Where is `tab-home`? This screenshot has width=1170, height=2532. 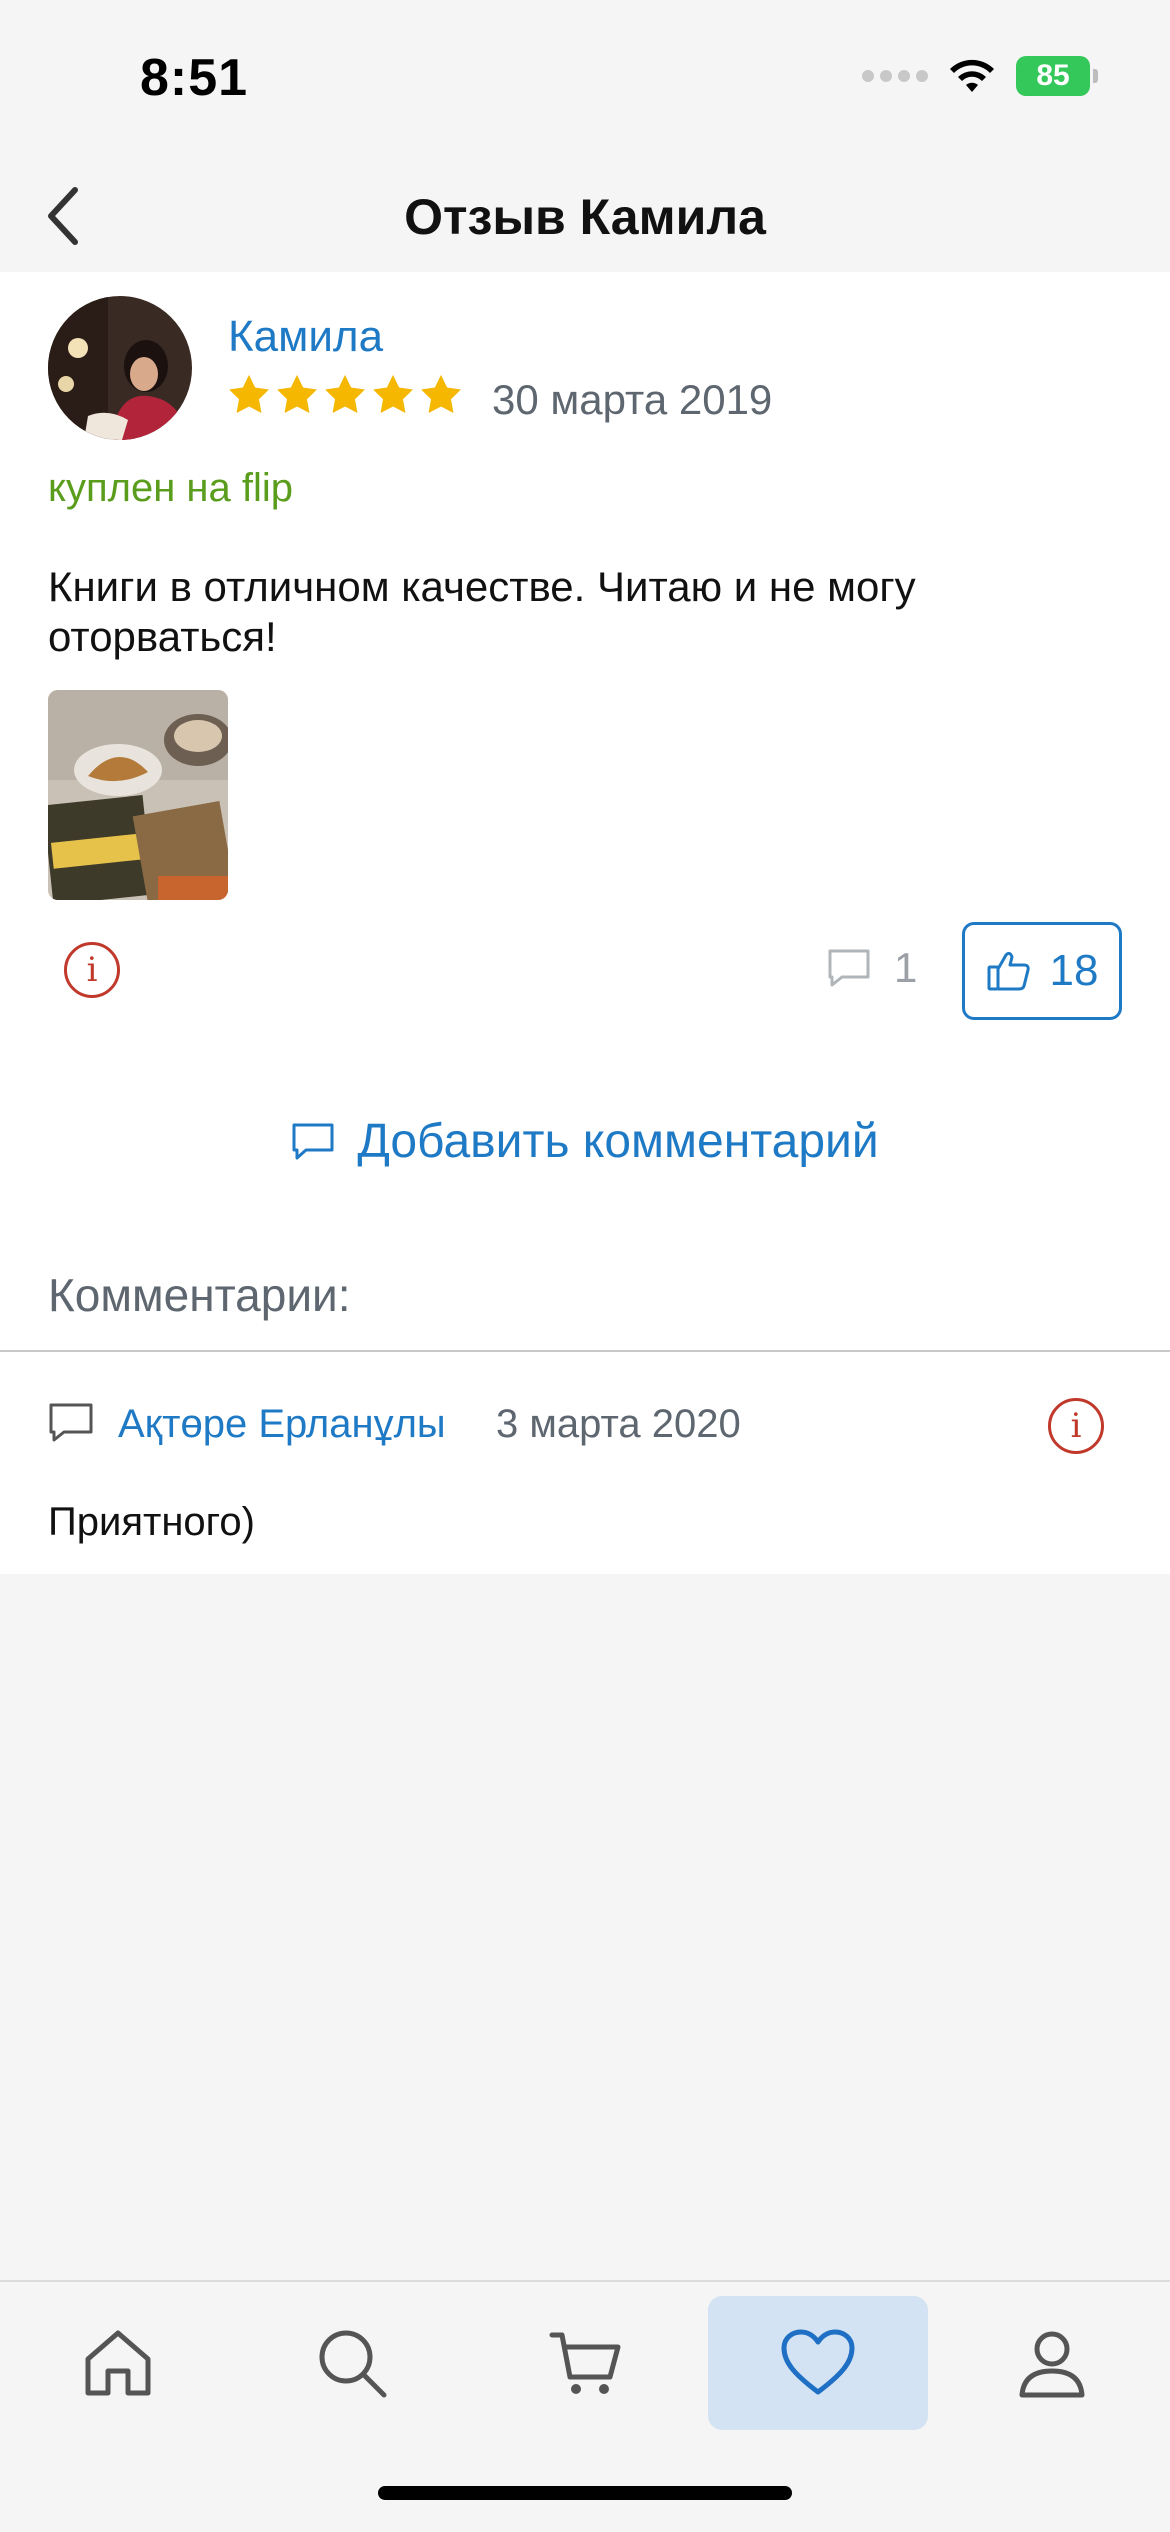
tab-home is located at coordinates (118, 2363).